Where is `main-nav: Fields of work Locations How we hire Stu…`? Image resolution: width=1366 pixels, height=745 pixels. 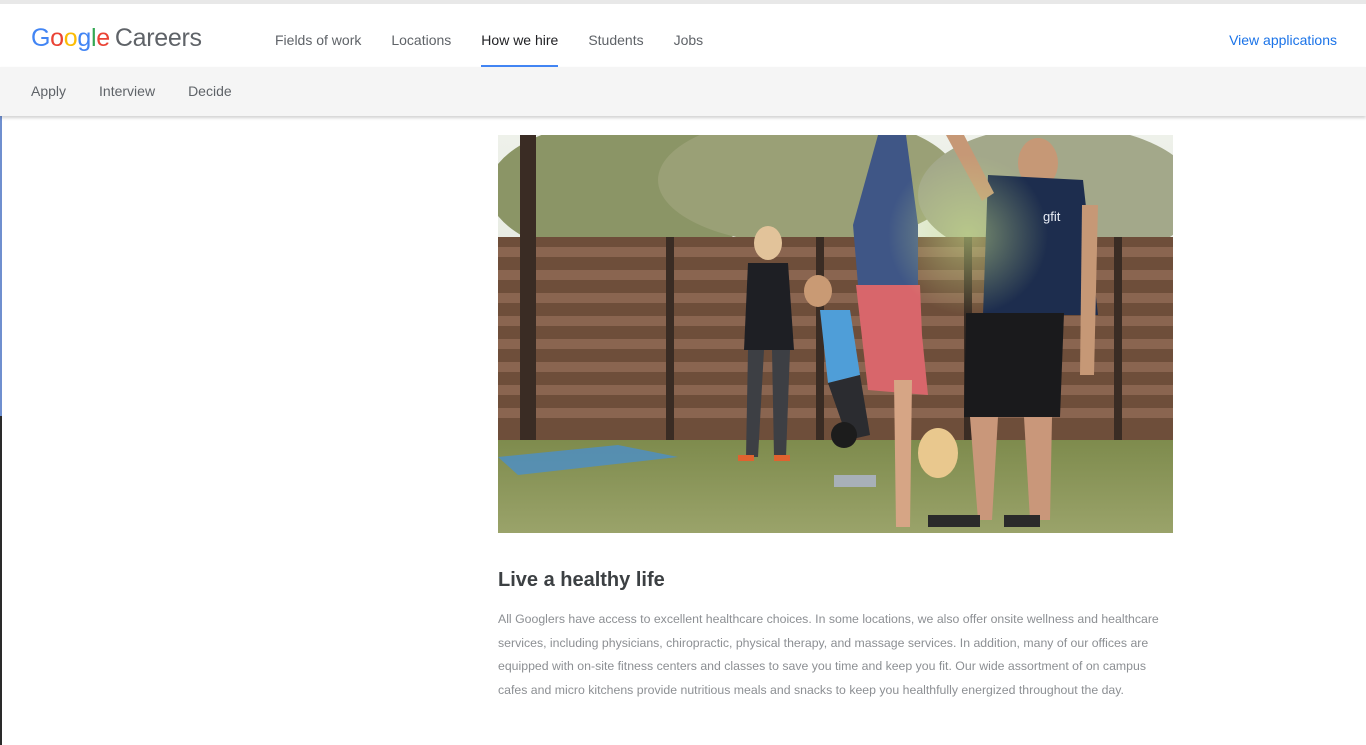
main-nav: Fields of work Locations How we hire Stu… is located at coordinates (504, 35).